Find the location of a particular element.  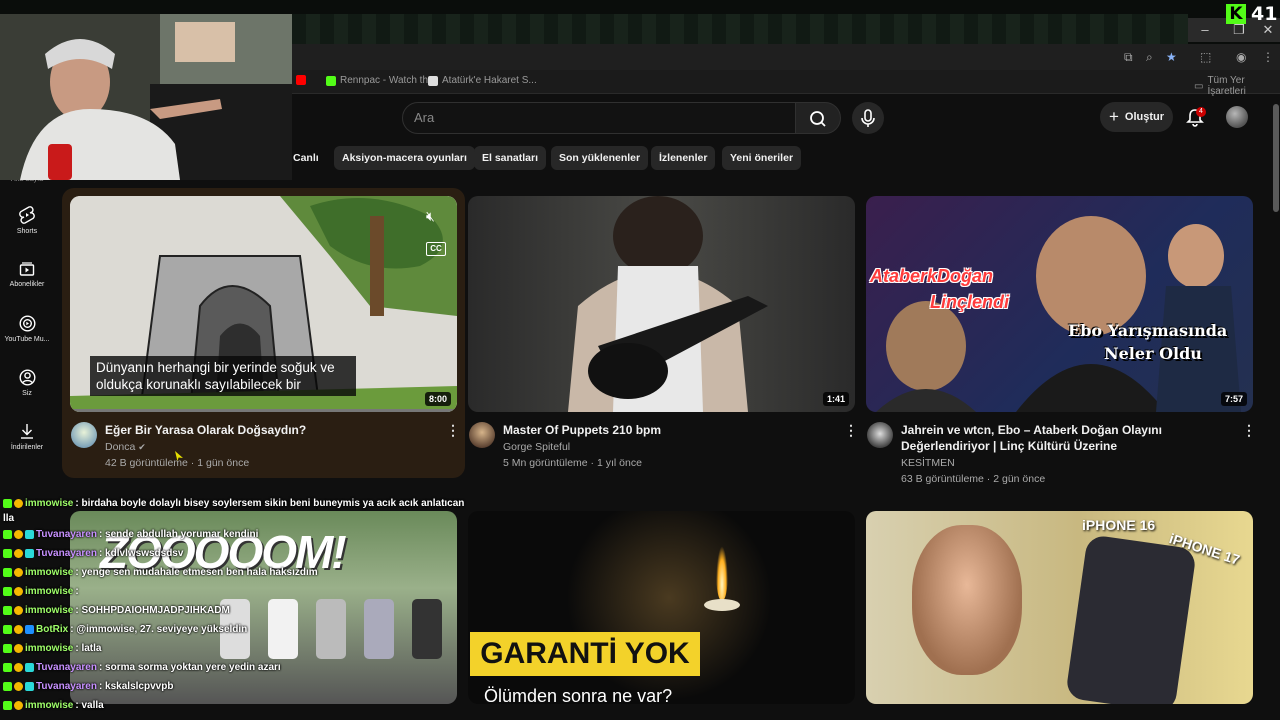

voice-search-button is located at coordinates (868, 118).